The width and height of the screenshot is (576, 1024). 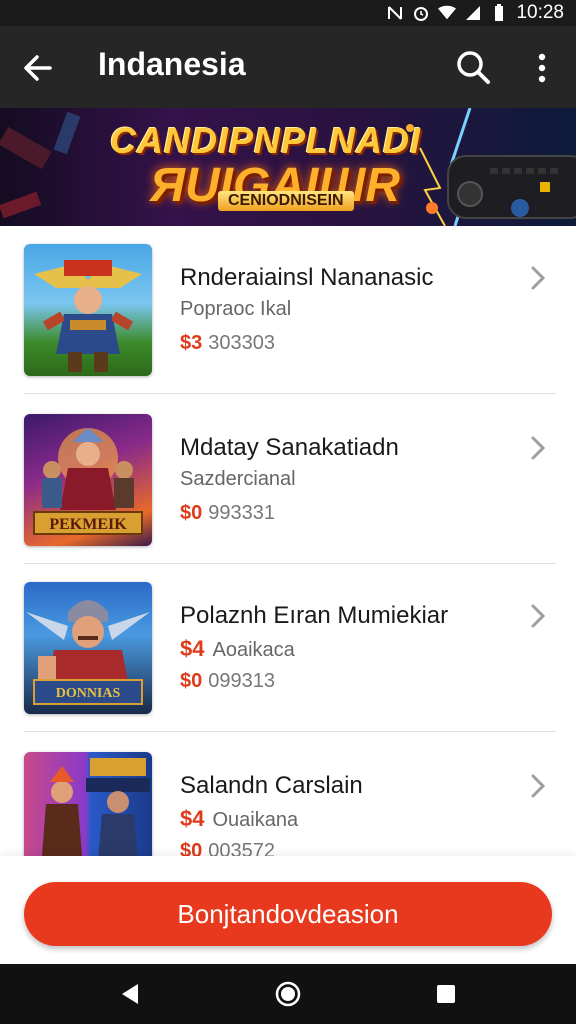 I want to click on promo-banner: CANDIPNPLNADI ЯUIGAIШR CENIODNISEIN, so click(x=288, y=167).